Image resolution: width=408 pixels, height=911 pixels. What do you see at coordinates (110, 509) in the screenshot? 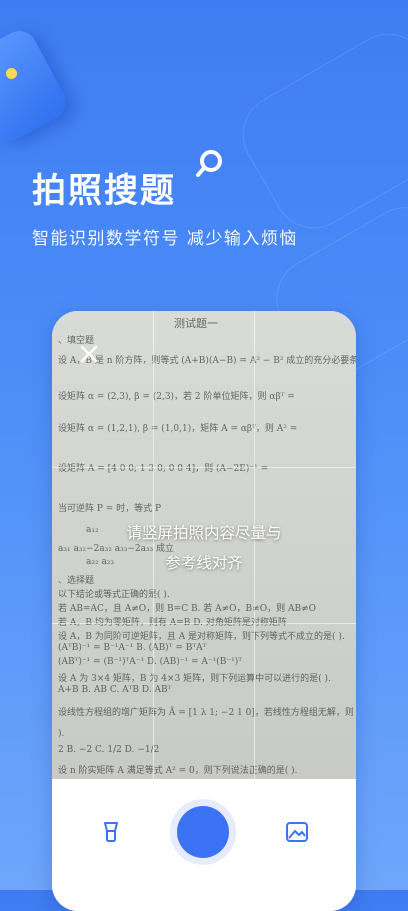
I see `paper-text-line: 当可逆阵 P = 时，等式 P` at bounding box center [110, 509].